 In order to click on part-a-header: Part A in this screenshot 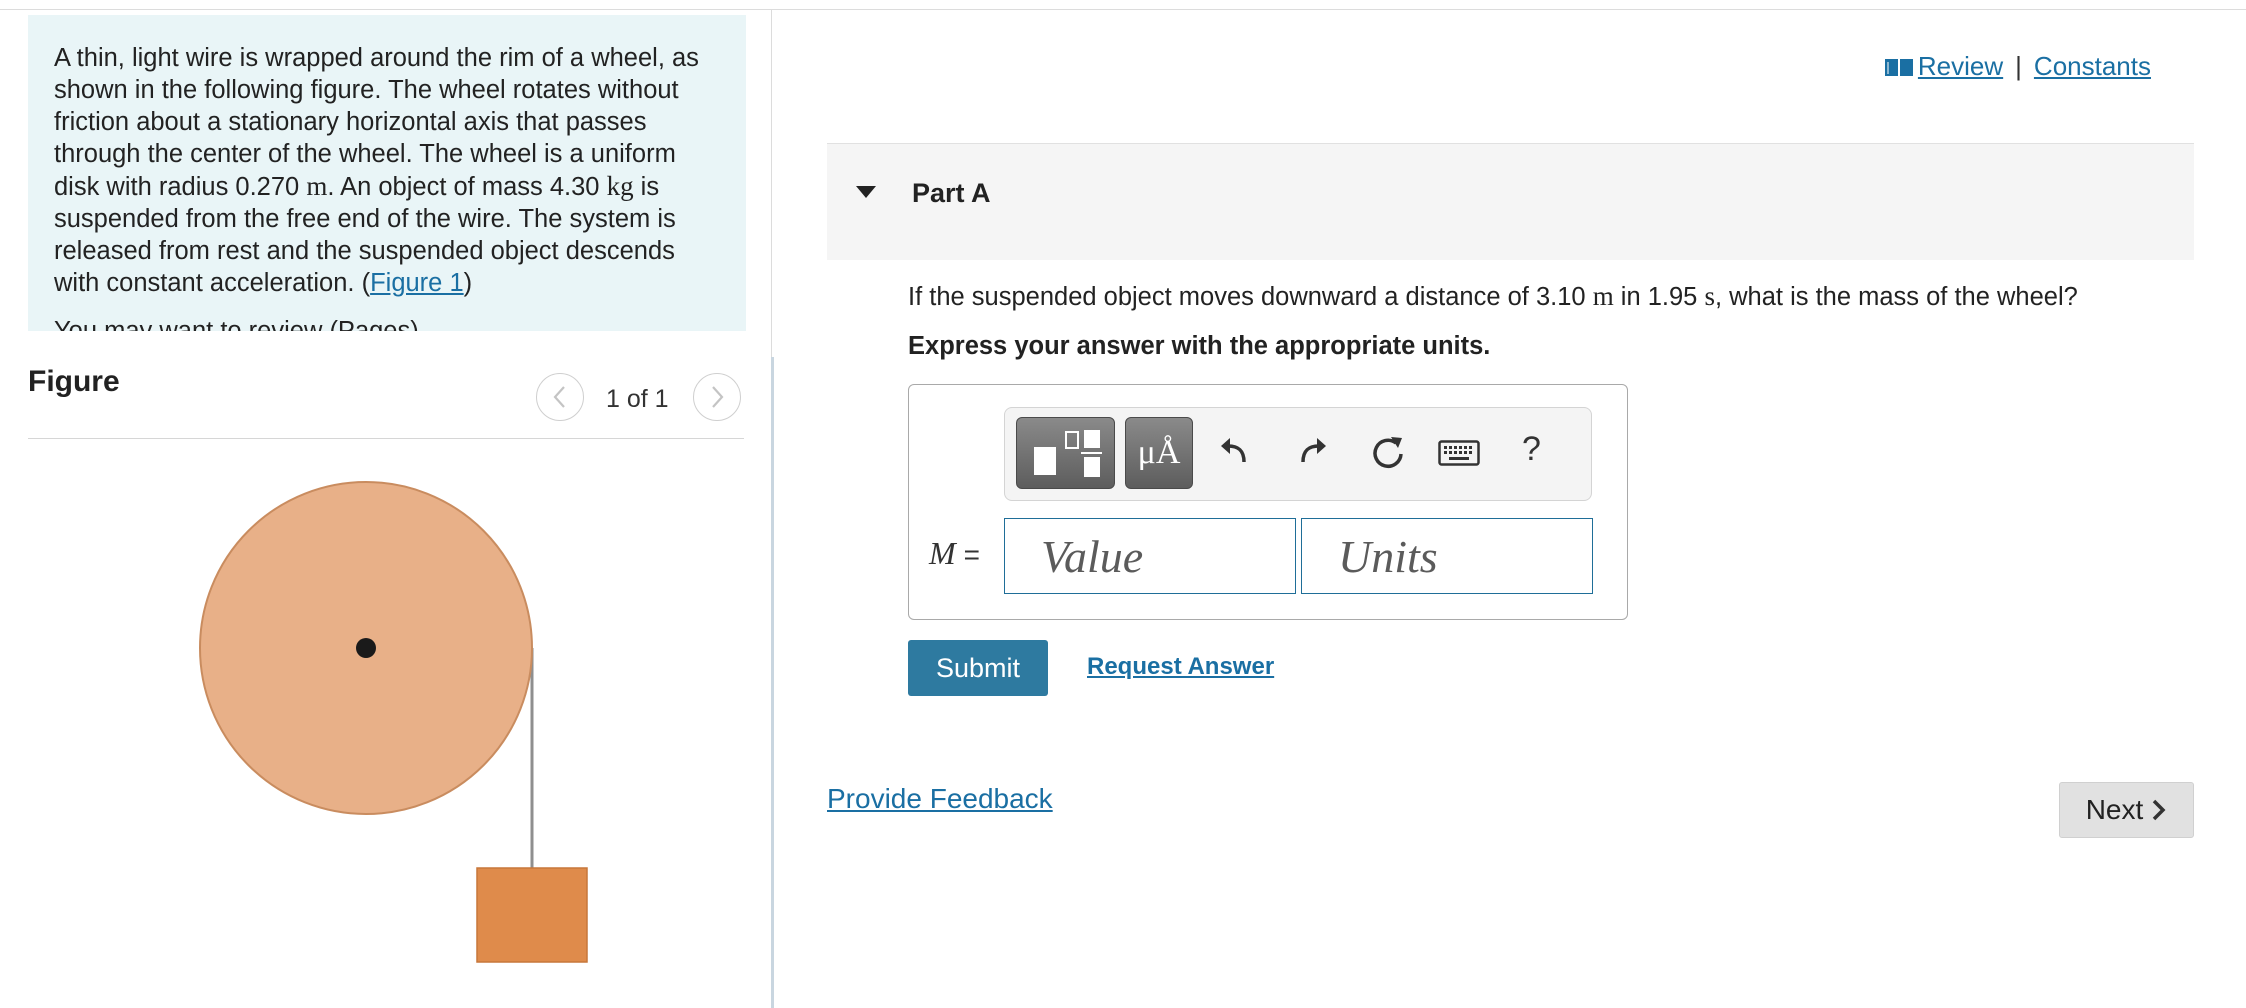, I will do `click(1510, 201)`.